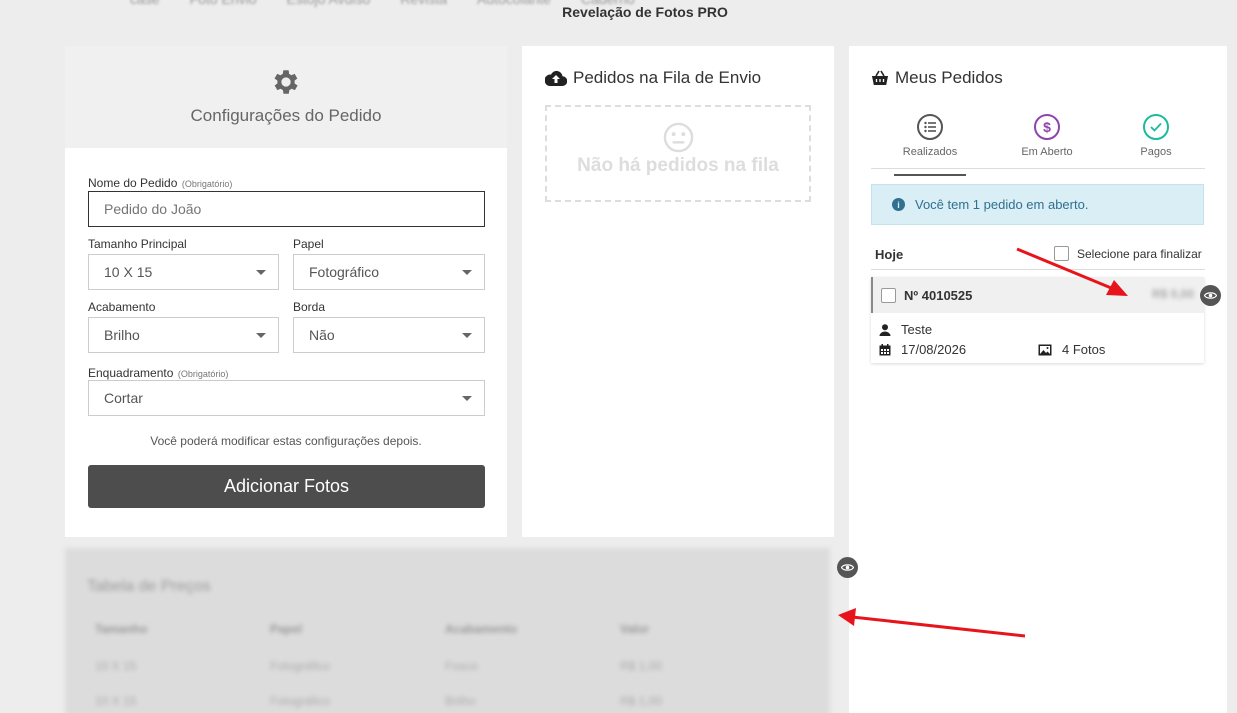 This screenshot has height=713, width=1237. What do you see at coordinates (635, 629) in the screenshot?
I see `column-header: Valor` at bounding box center [635, 629].